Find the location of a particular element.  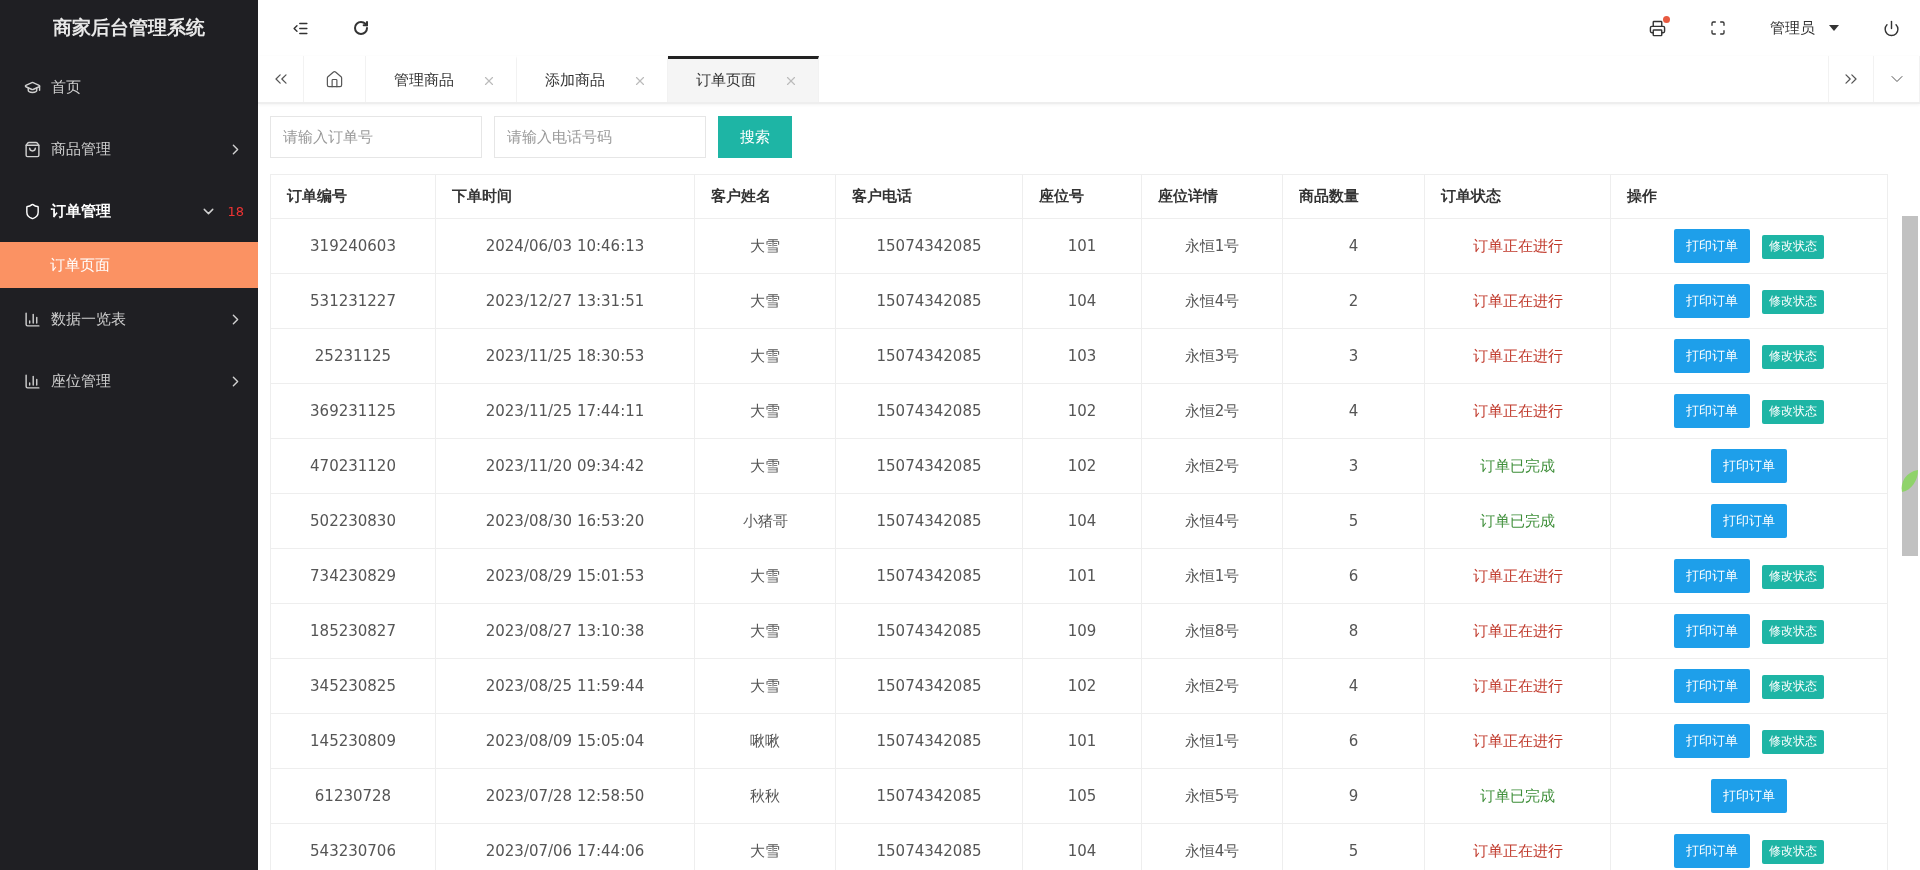

table-cell: 470231120 is located at coordinates (353, 466).